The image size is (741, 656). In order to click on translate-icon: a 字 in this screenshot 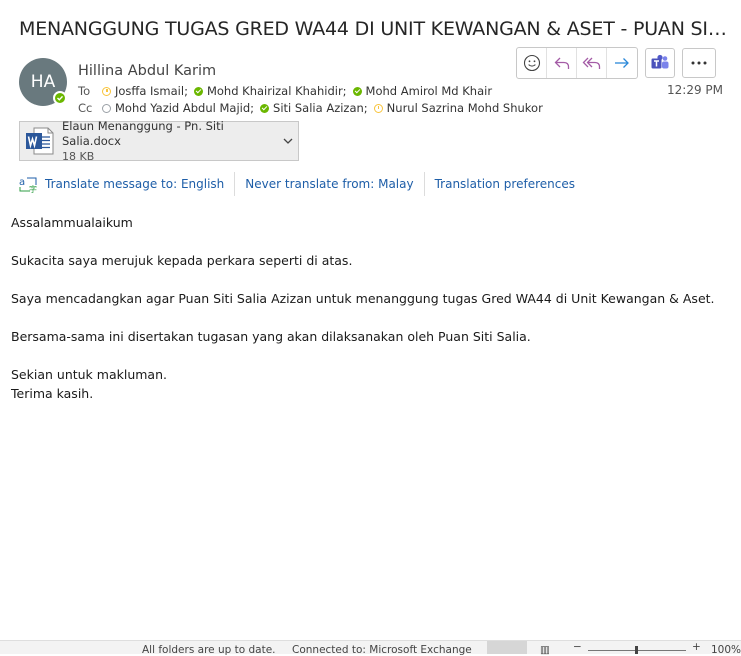, I will do `click(28, 185)`.